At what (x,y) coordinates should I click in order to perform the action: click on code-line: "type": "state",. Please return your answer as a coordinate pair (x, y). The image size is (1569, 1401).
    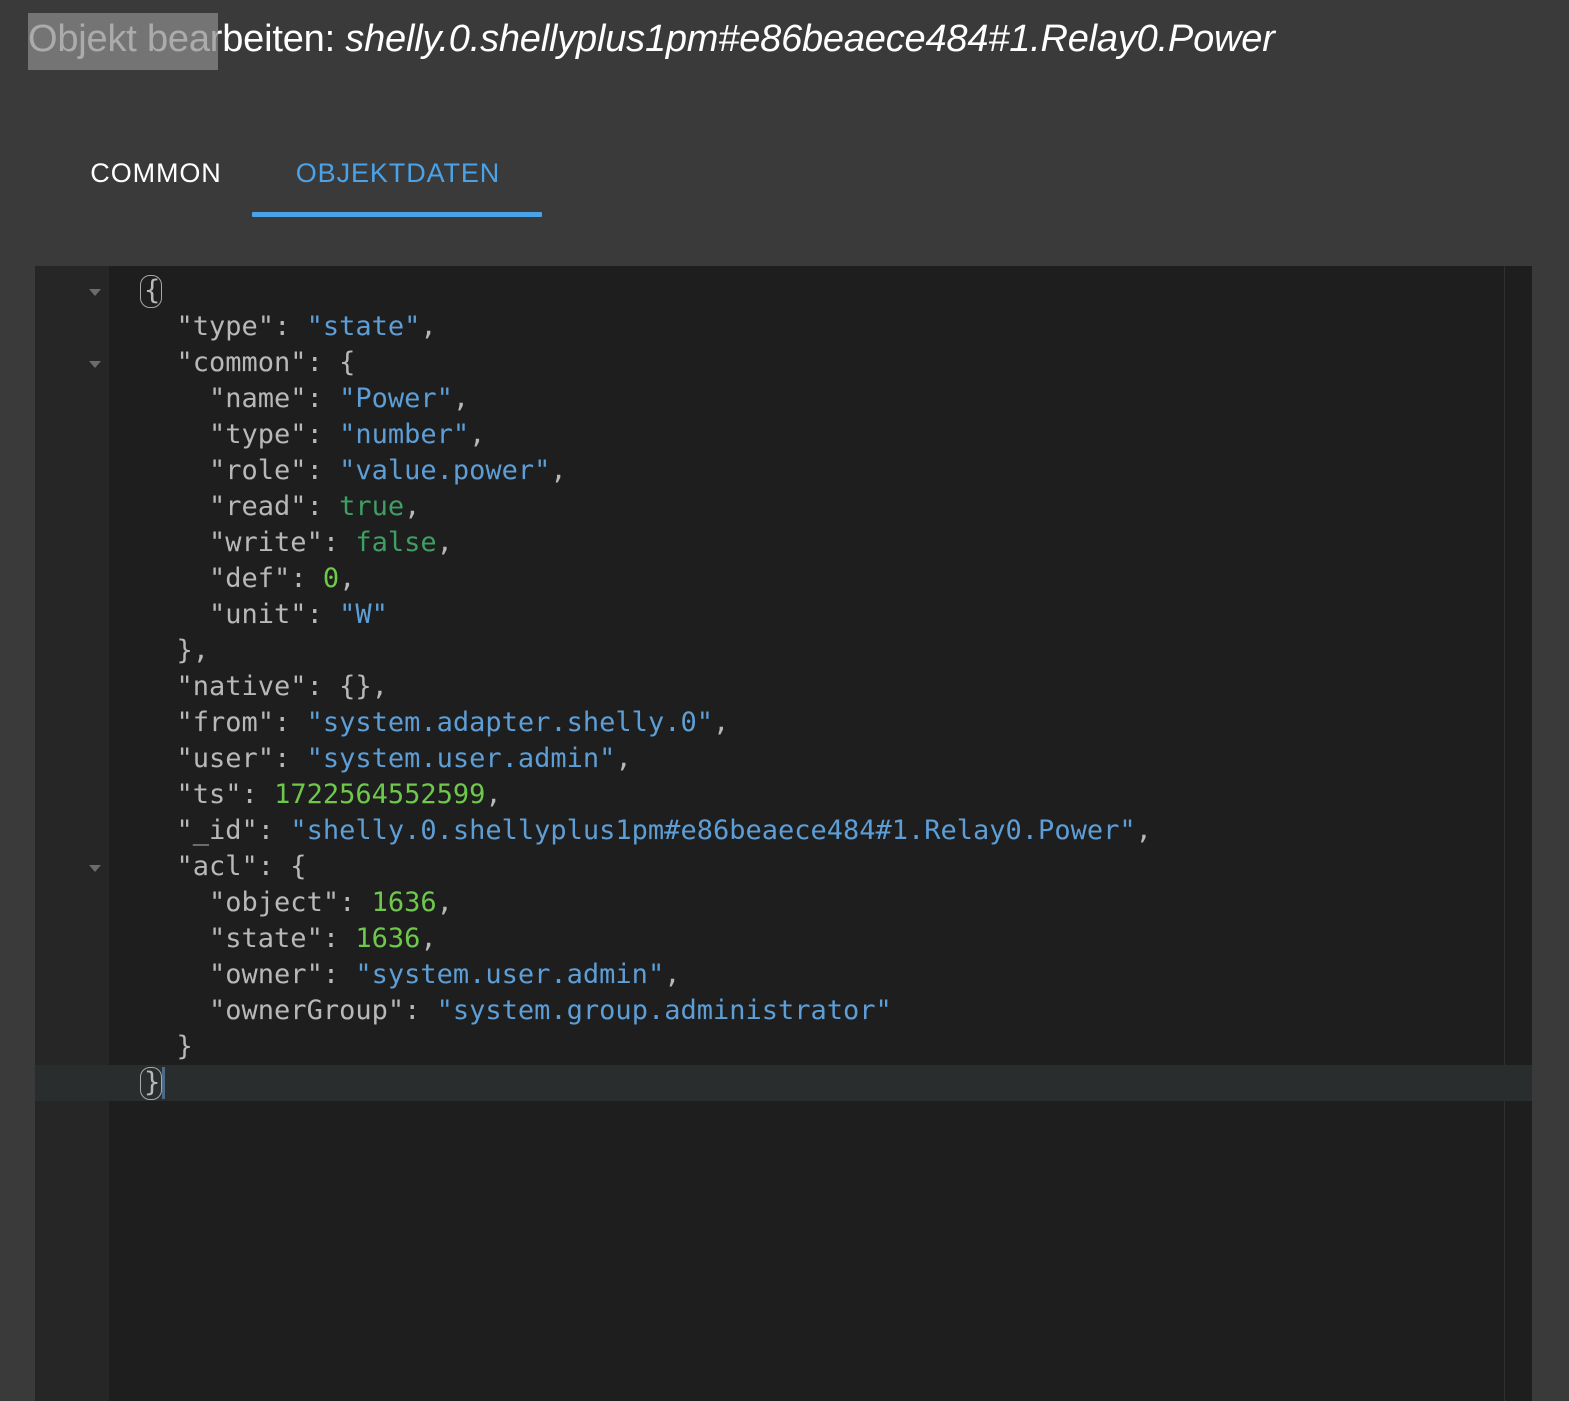
    Looking at the image, I should click on (273, 327).